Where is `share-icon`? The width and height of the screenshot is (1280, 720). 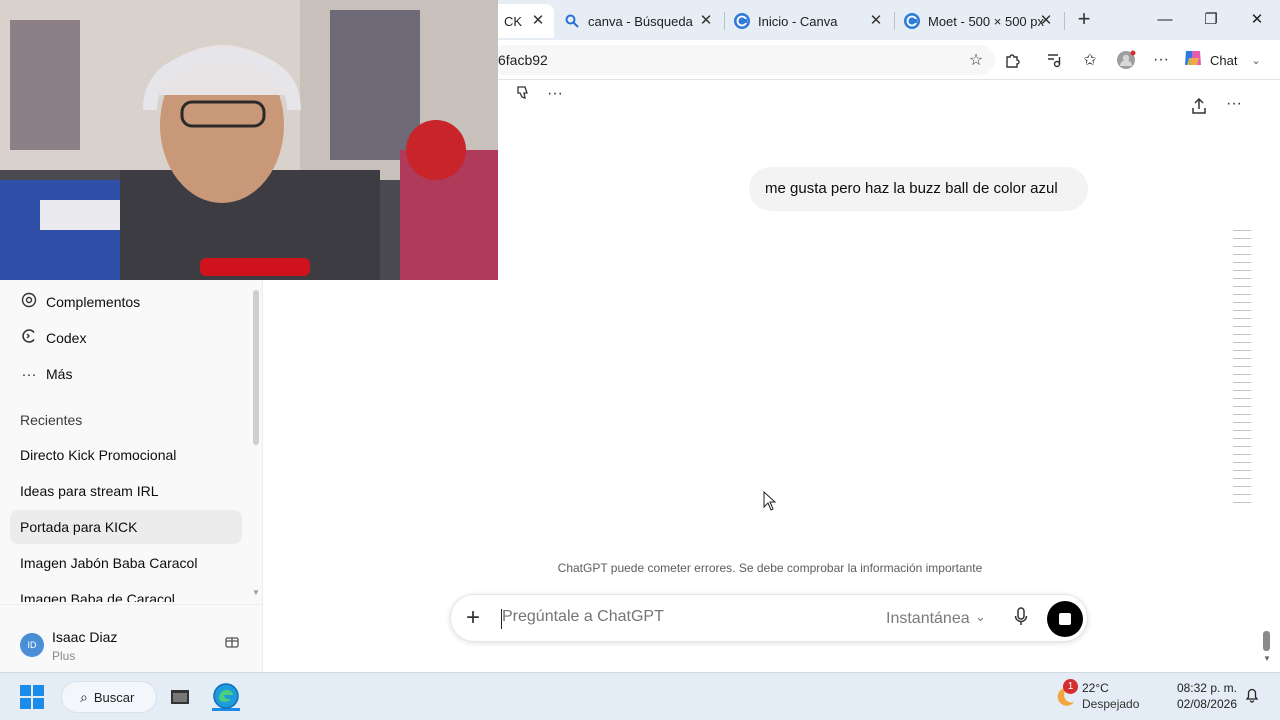 share-icon is located at coordinates (1199, 108).